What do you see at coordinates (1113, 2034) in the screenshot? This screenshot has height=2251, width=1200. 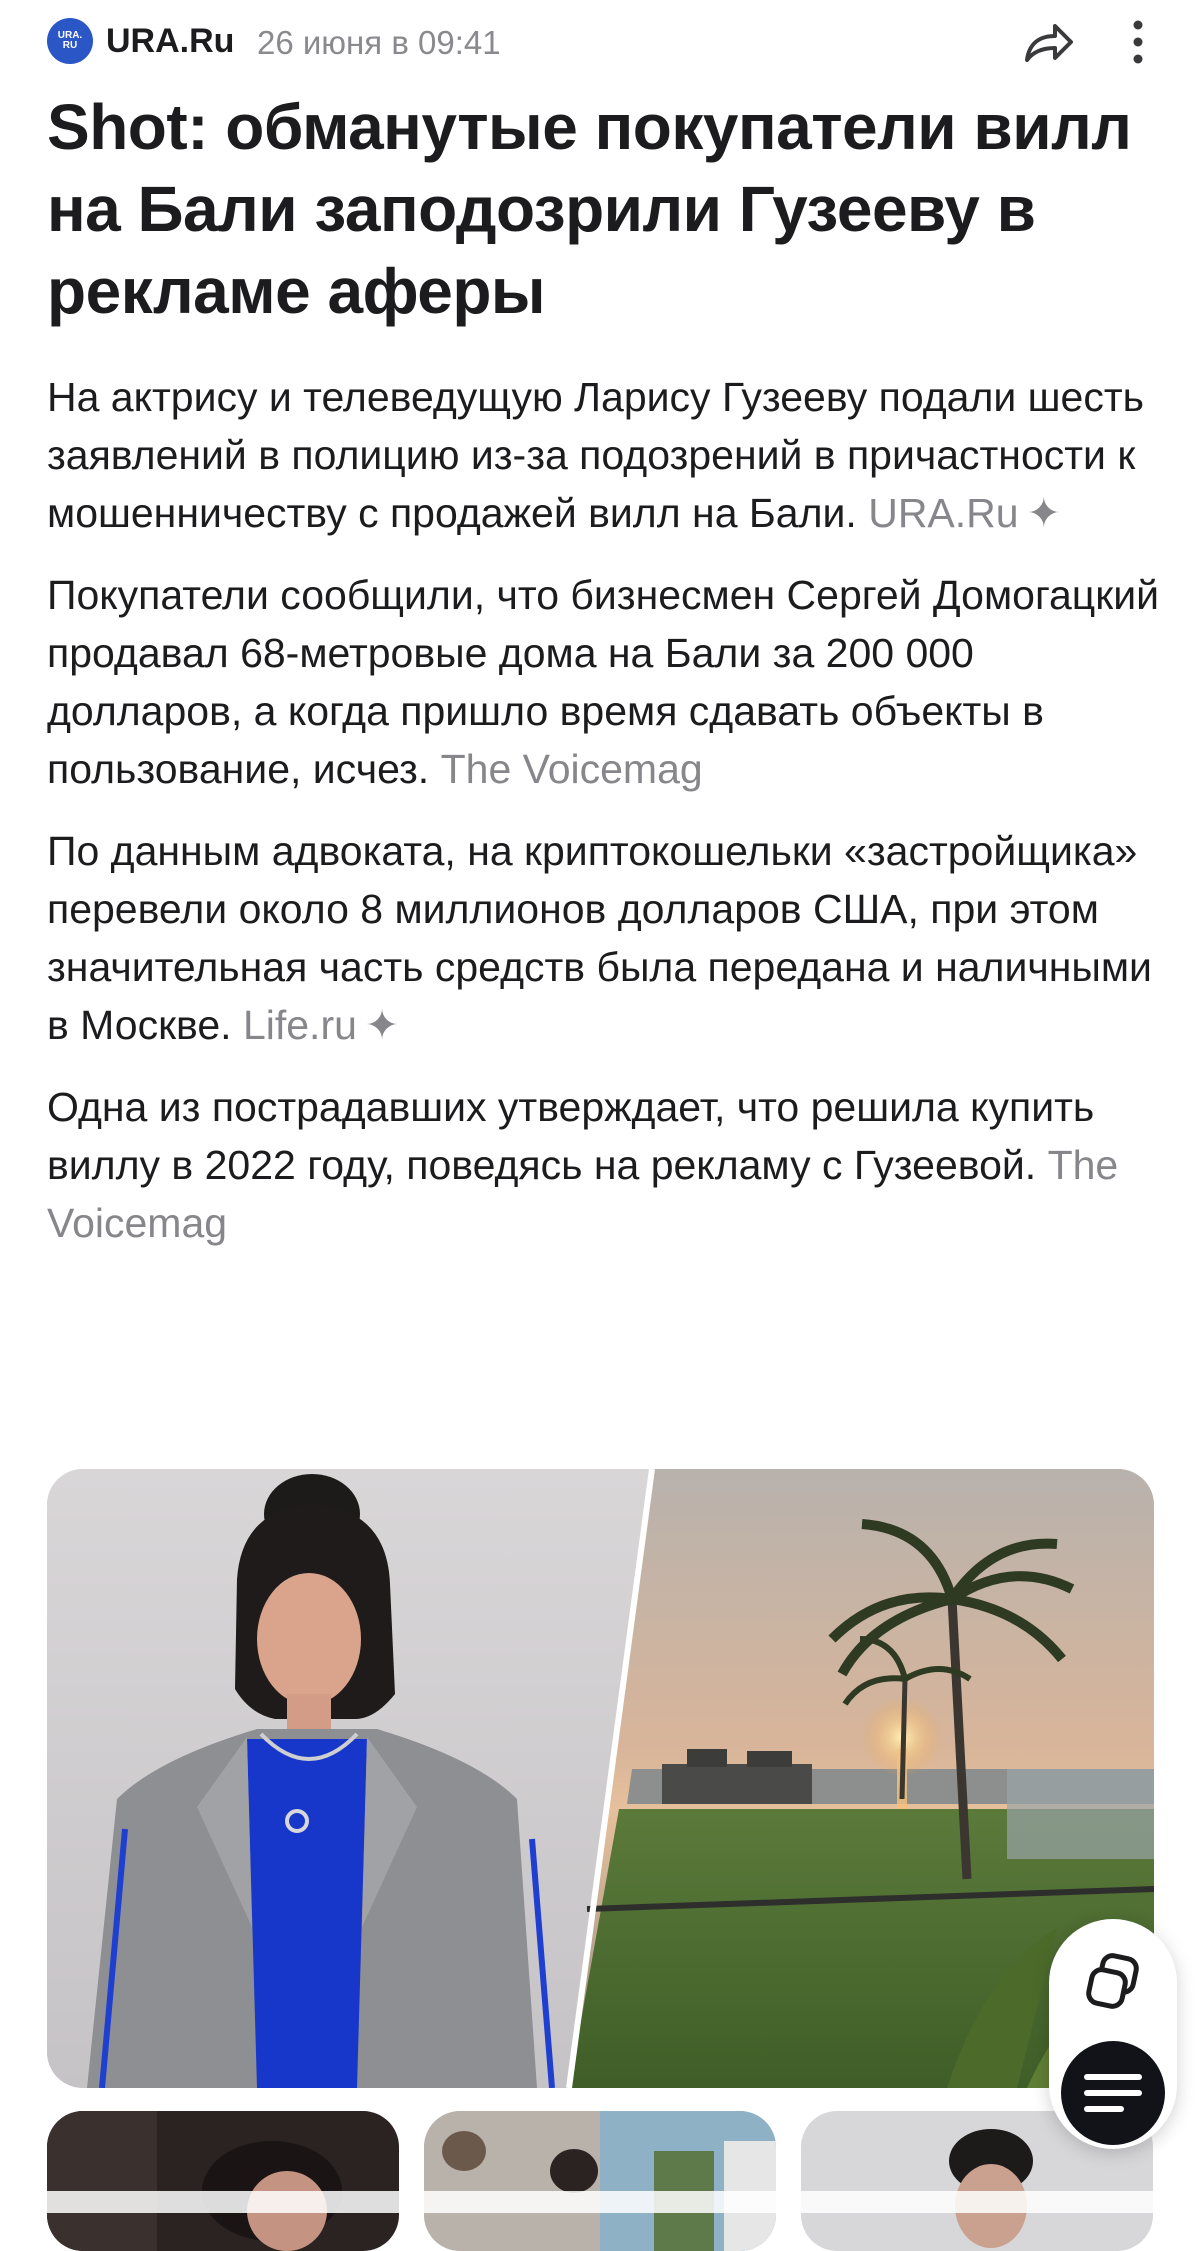 I see `floating-actions` at bounding box center [1113, 2034].